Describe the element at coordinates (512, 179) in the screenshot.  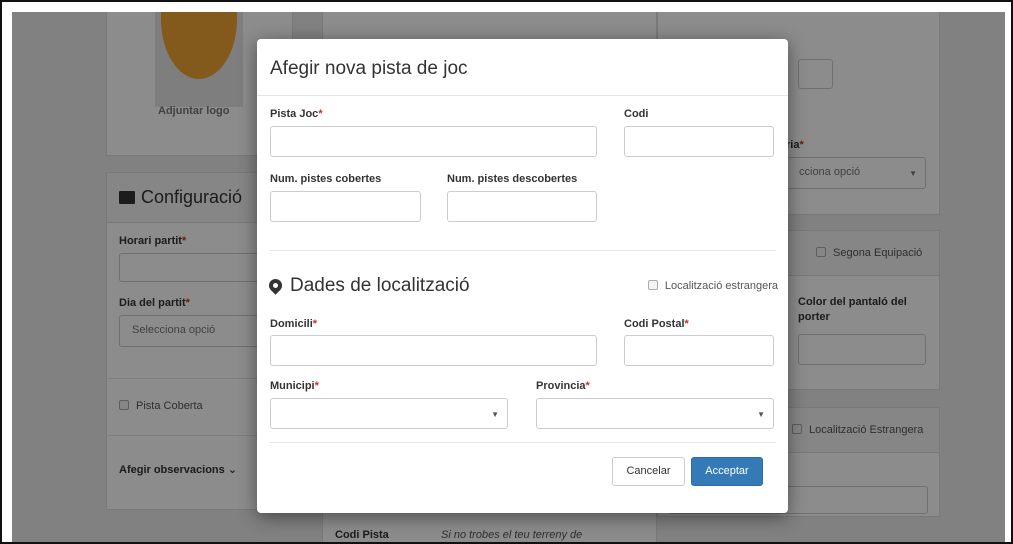
I see `descobertes-label: Num. pistes descobertes` at that location.